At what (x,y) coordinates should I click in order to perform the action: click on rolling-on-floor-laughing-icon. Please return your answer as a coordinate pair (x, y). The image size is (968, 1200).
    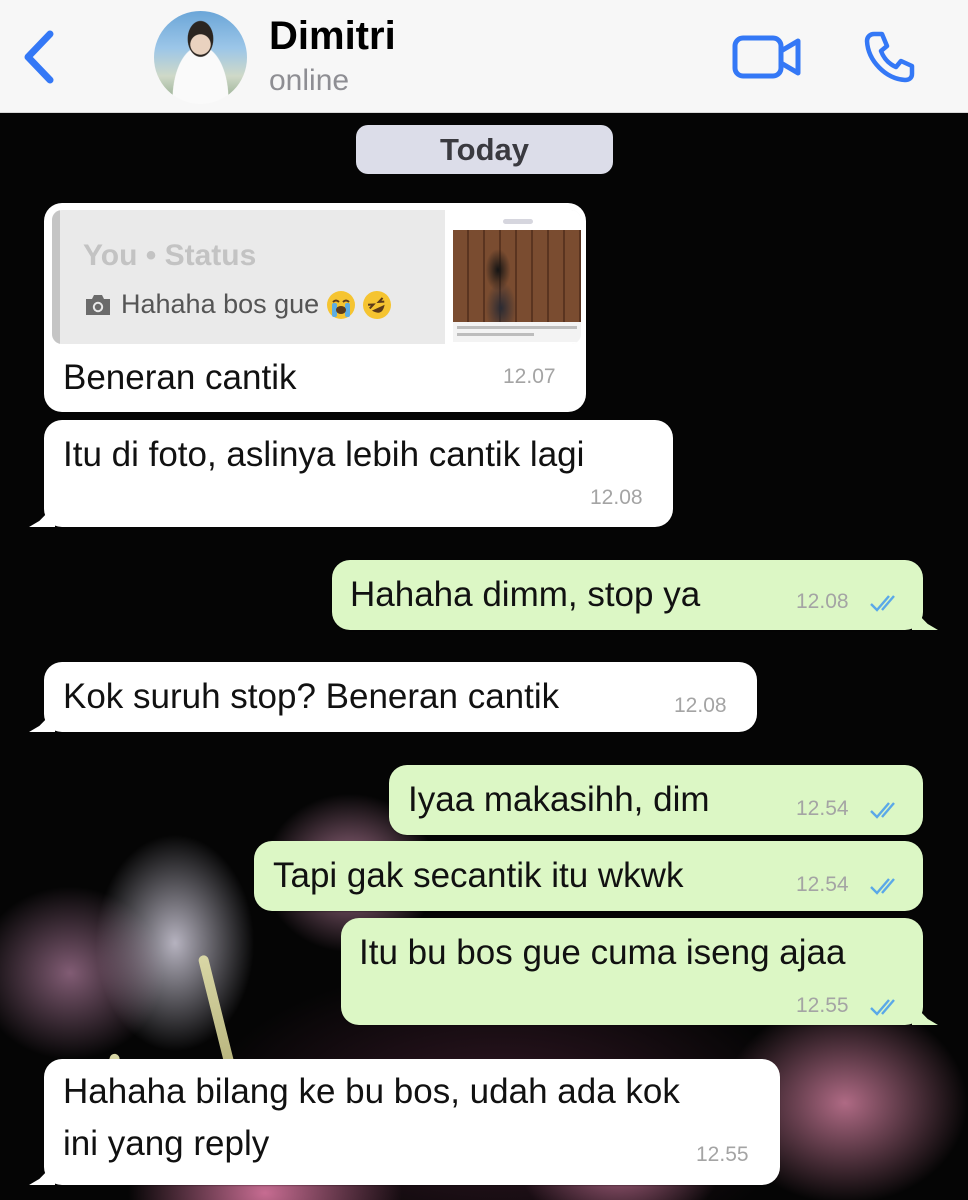
    Looking at the image, I should click on (377, 304).